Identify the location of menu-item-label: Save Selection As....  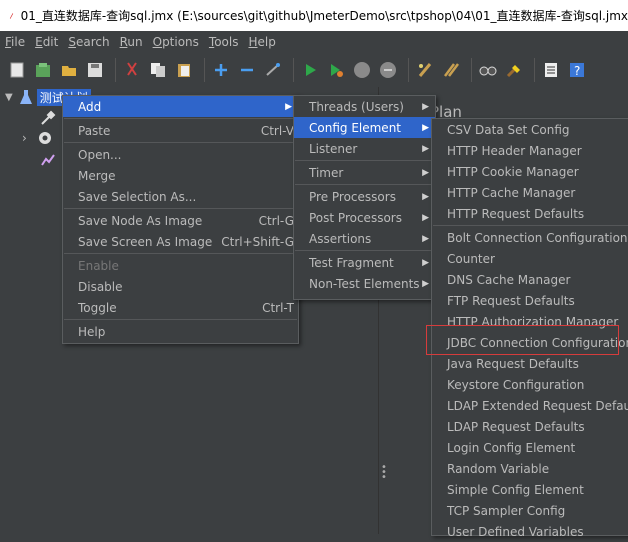
(137, 196).